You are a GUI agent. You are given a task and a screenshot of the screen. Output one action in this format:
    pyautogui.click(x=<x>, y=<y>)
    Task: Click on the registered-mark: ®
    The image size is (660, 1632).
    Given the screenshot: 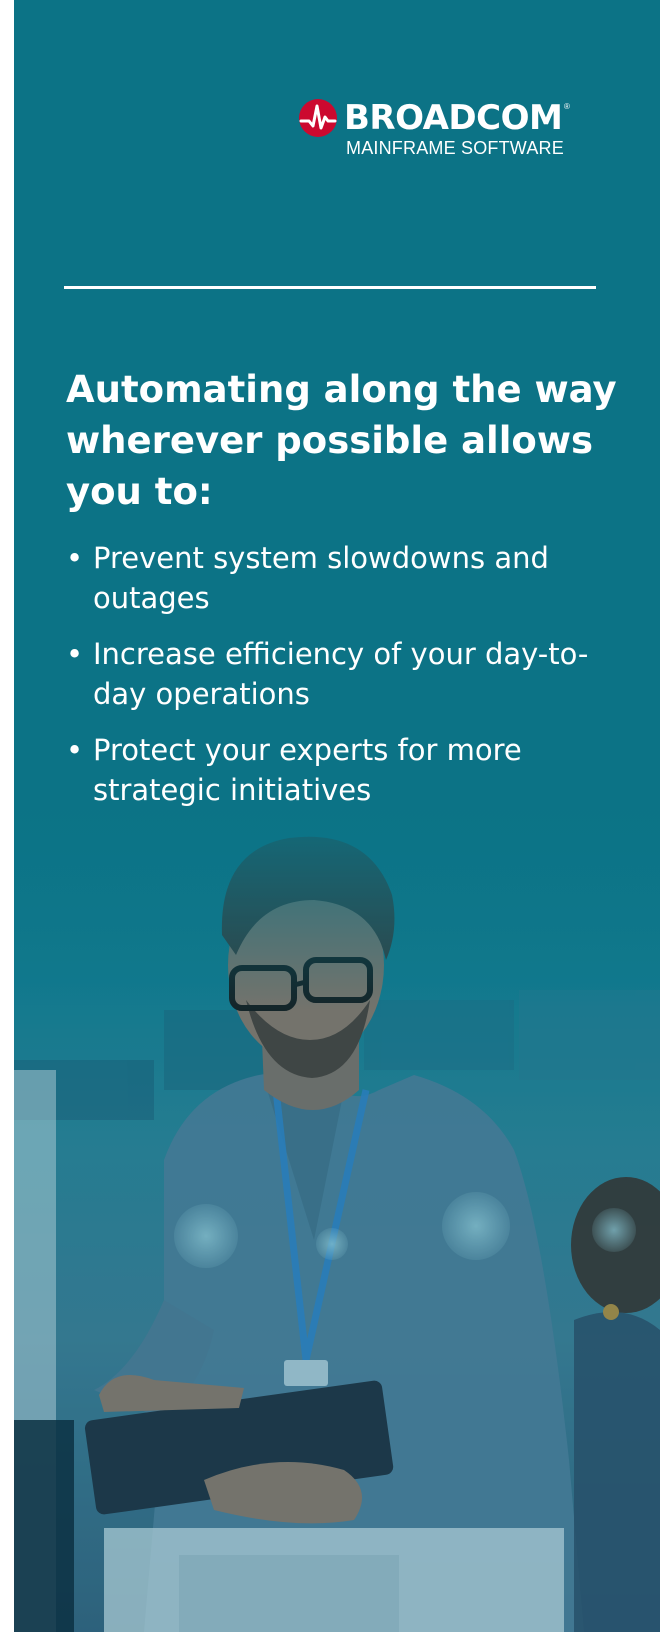 What is the action you would take?
    pyautogui.click(x=567, y=106)
    